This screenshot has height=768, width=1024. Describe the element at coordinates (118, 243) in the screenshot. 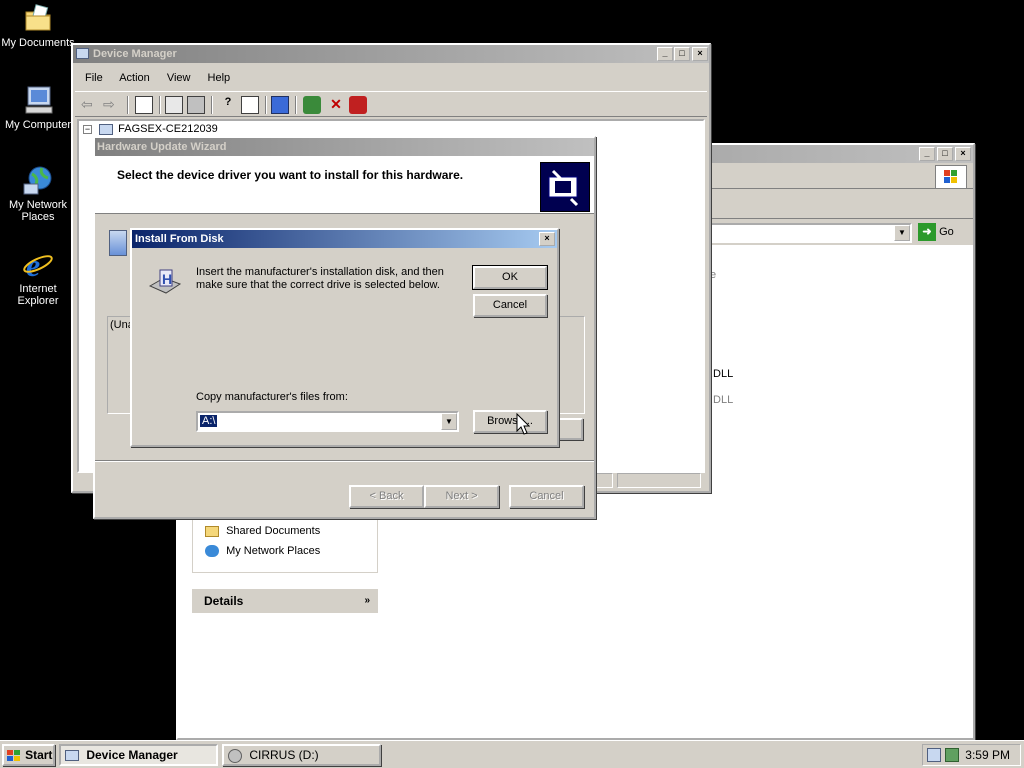

I see `device-chip-icon` at that location.